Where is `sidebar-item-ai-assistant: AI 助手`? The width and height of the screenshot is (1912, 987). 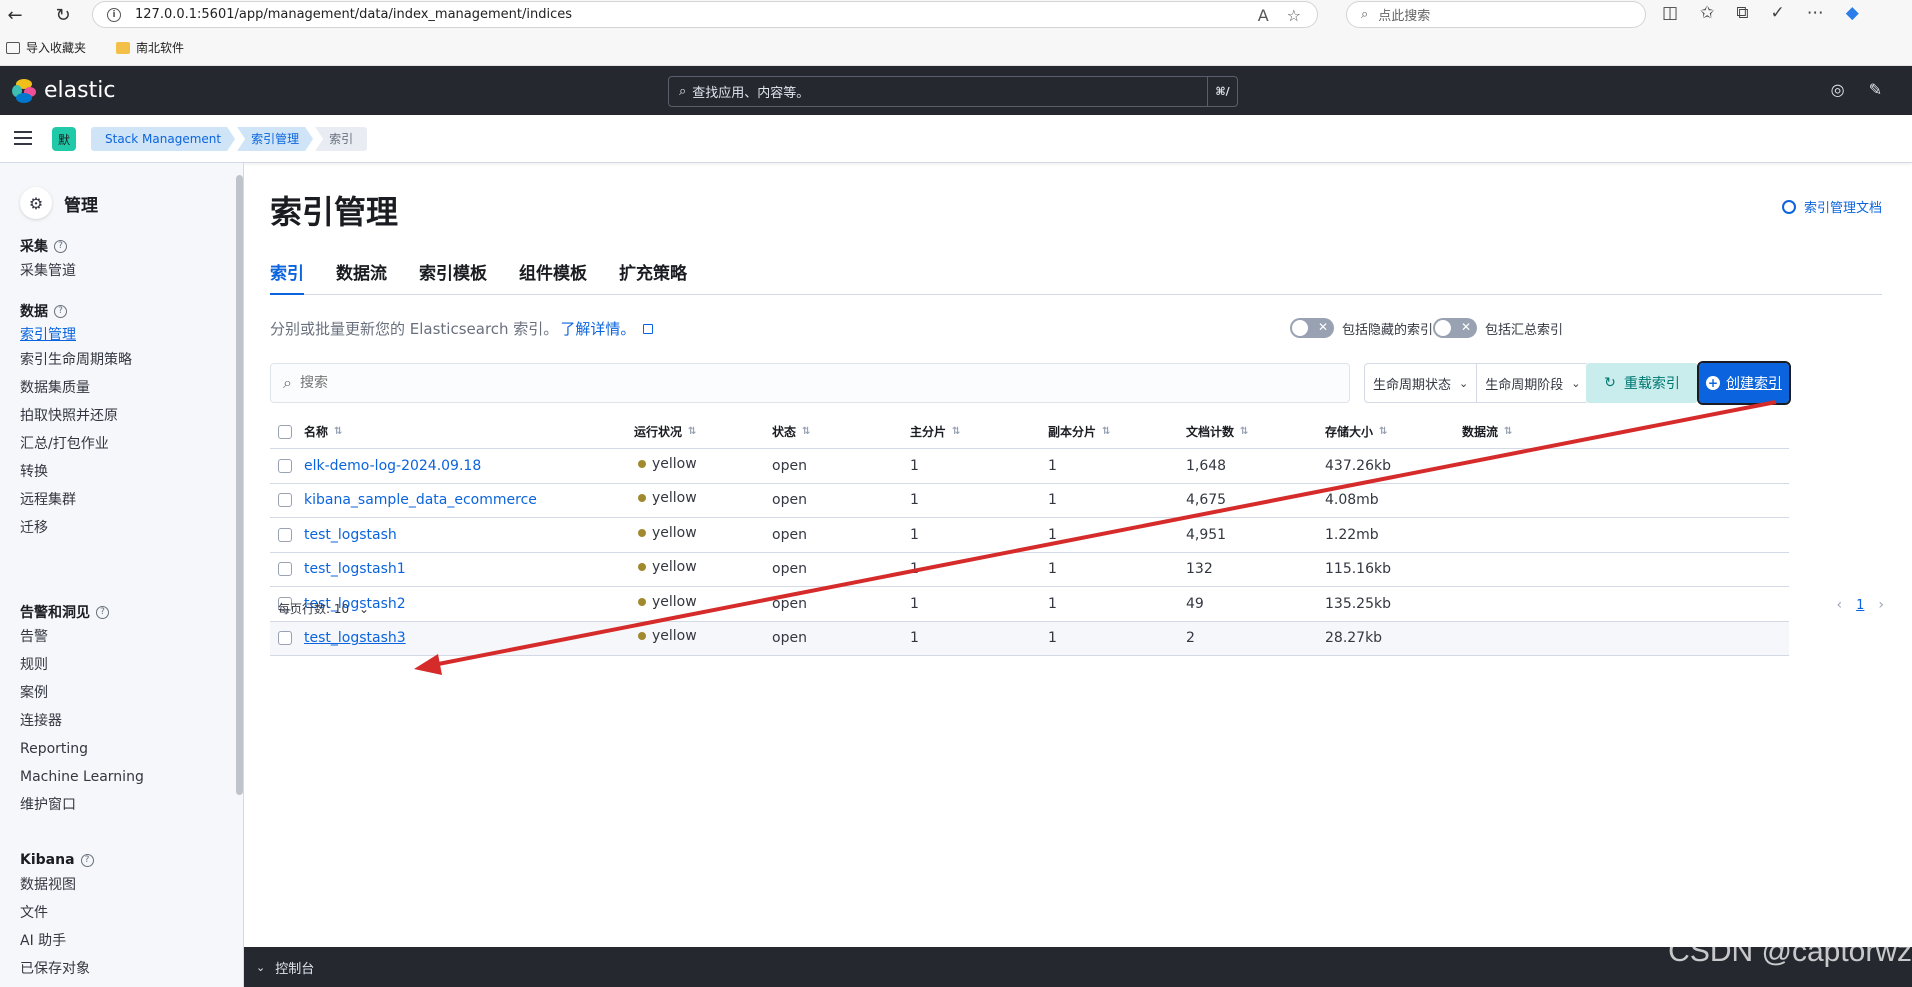 sidebar-item-ai-assistant: AI 助手 is located at coordinates (57, 941).